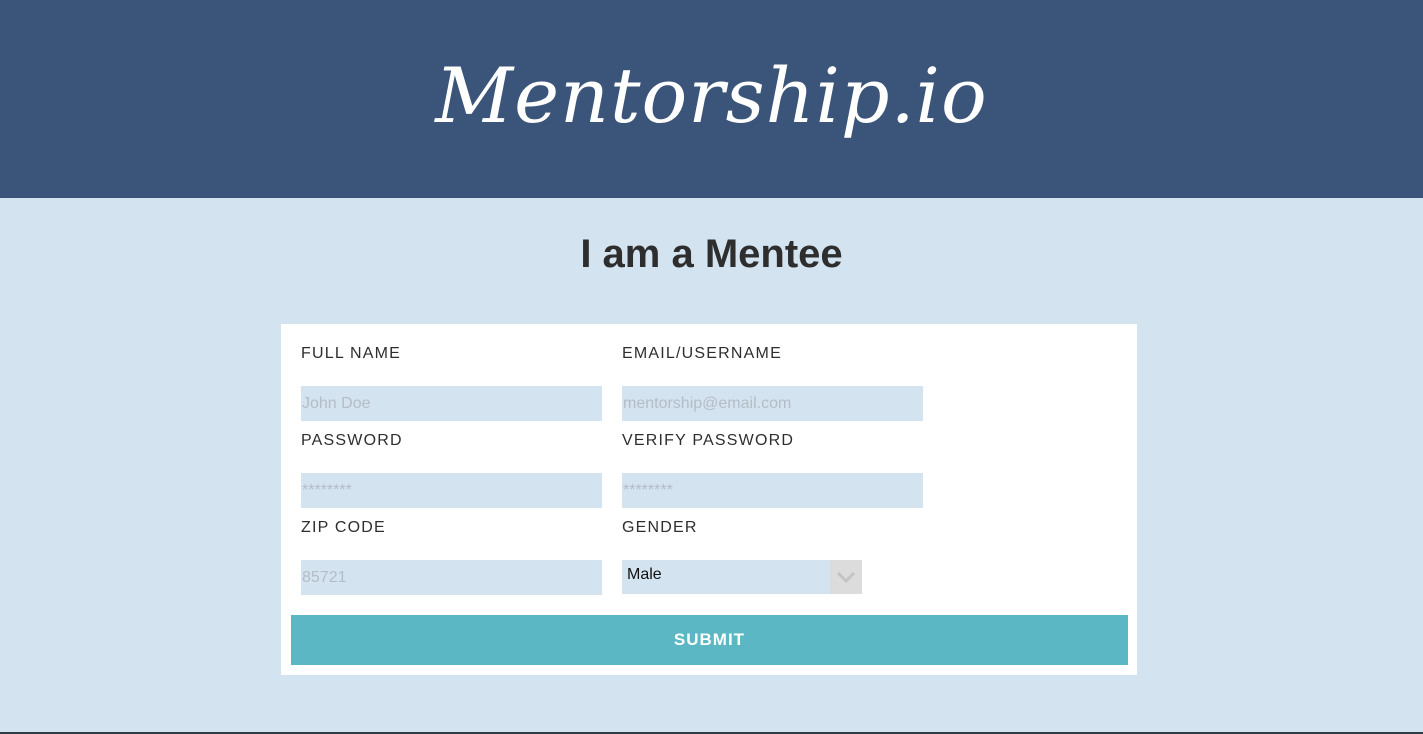 This screenshot has height=734, width=1423. What do you see at coordinates (711, 254) in the screenshot?
I see `page-title: I am a Mentee` at bounding box center [711, 254].